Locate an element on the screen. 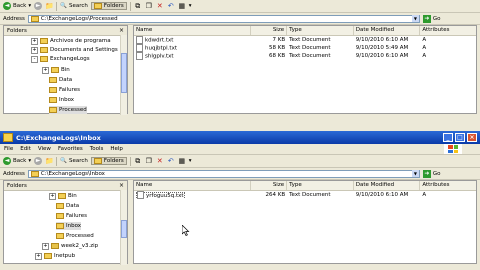 The image size is (480, 270). maximize-button: □ is located at coordinates (460, 137).